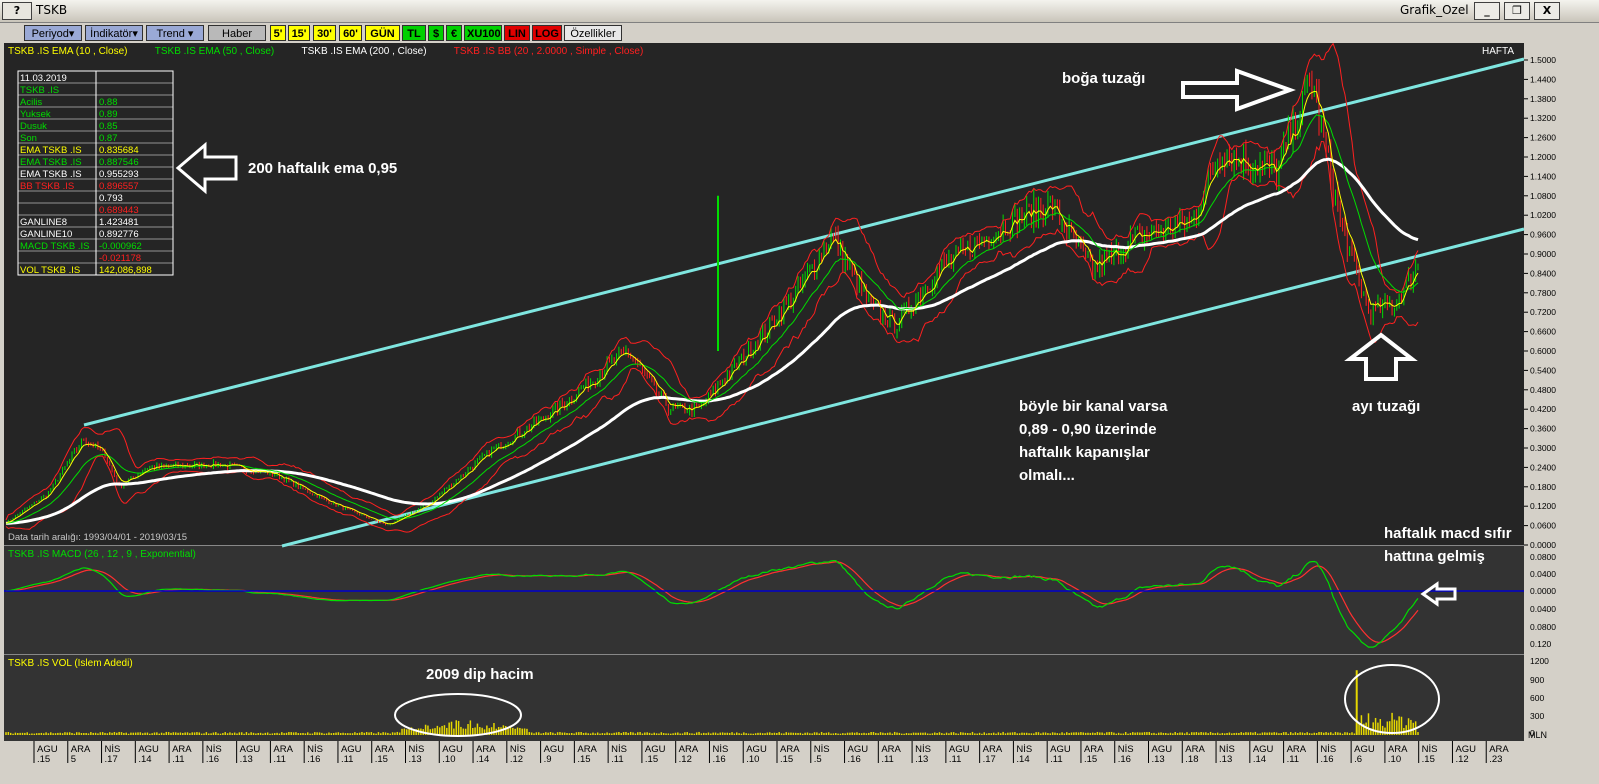 The image size is (1599, 784). Describe the element at coordinates (278, 33) in the screenshot. I see `period-5-button: 5'` at that location.